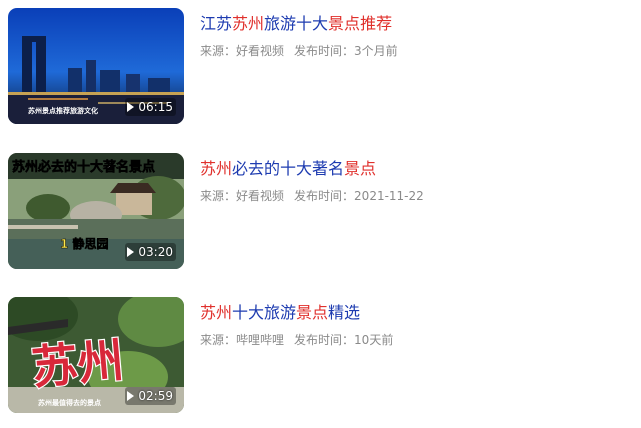 The height and width of the screenshot is (428, 641). I want to click on duration-text: 02:59, so click(155, 396).